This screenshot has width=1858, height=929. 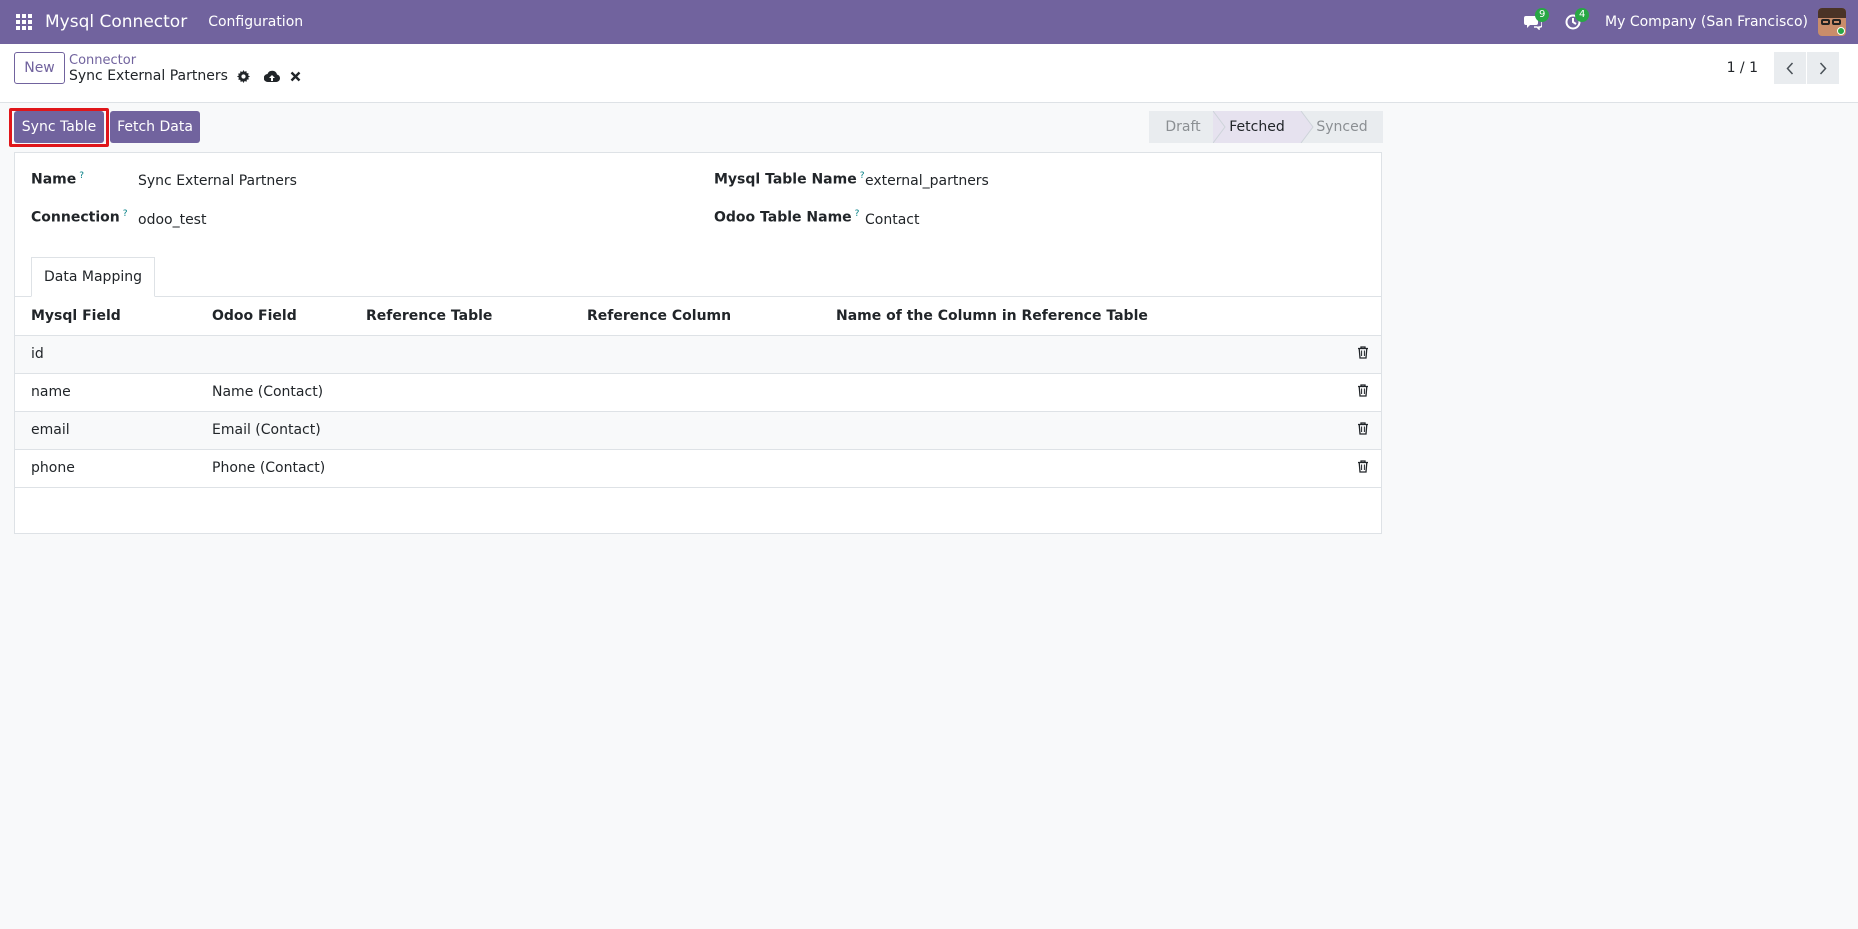 I want to click on mysql-field-cell: phone, so click(x=105, y=468).